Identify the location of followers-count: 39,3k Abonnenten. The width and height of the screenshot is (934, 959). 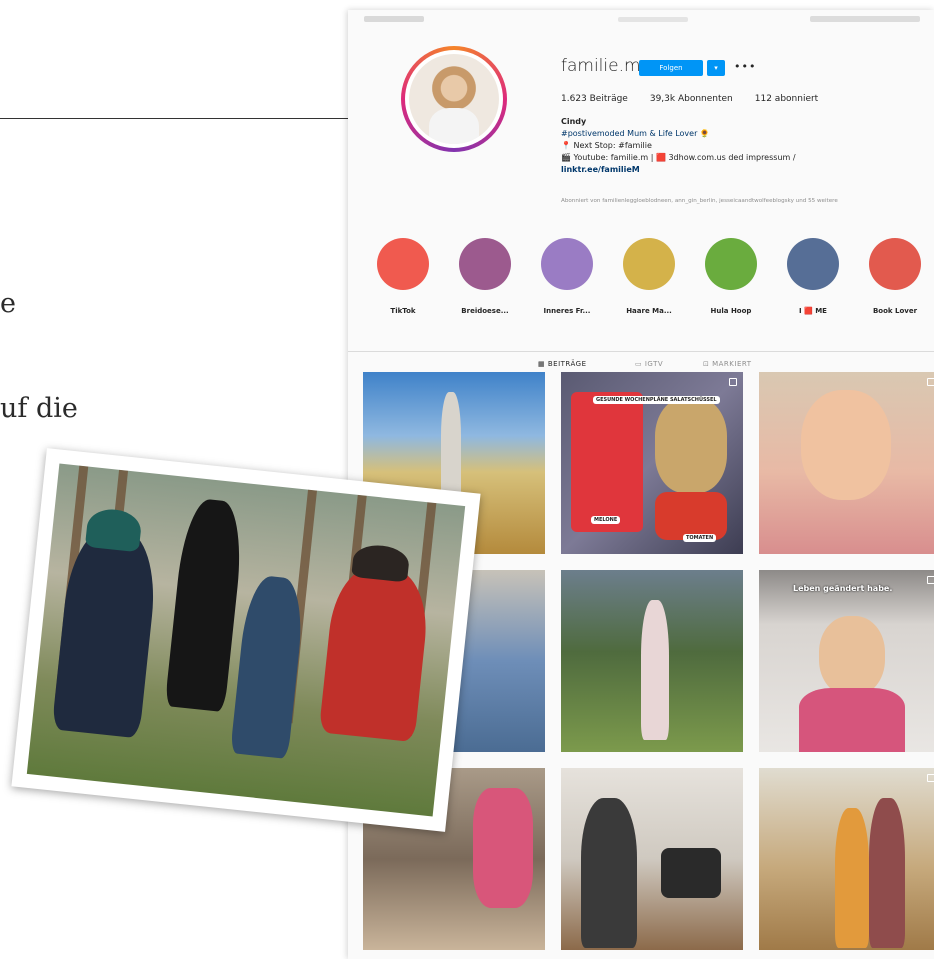
(691, 99).